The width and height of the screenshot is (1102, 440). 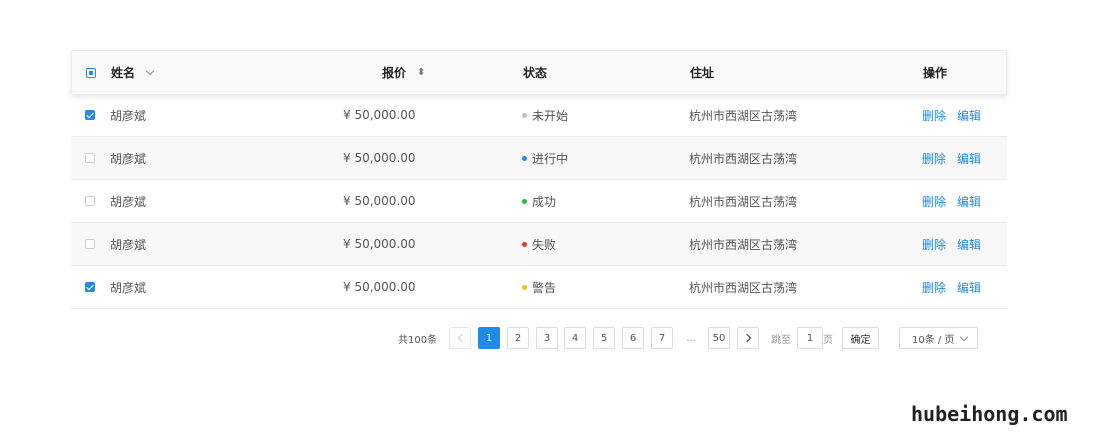 I want to click on header-price: 报价 ⬍, so click(x=403, y=72).